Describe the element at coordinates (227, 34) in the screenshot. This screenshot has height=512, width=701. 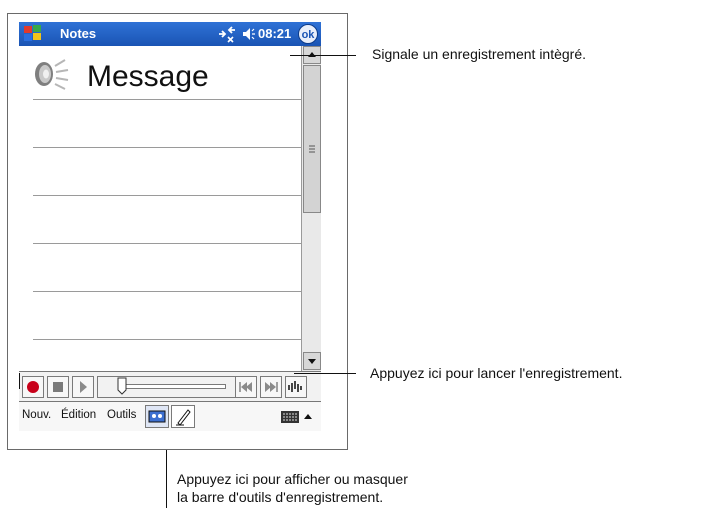
I see `connectivity-icon` at that location.